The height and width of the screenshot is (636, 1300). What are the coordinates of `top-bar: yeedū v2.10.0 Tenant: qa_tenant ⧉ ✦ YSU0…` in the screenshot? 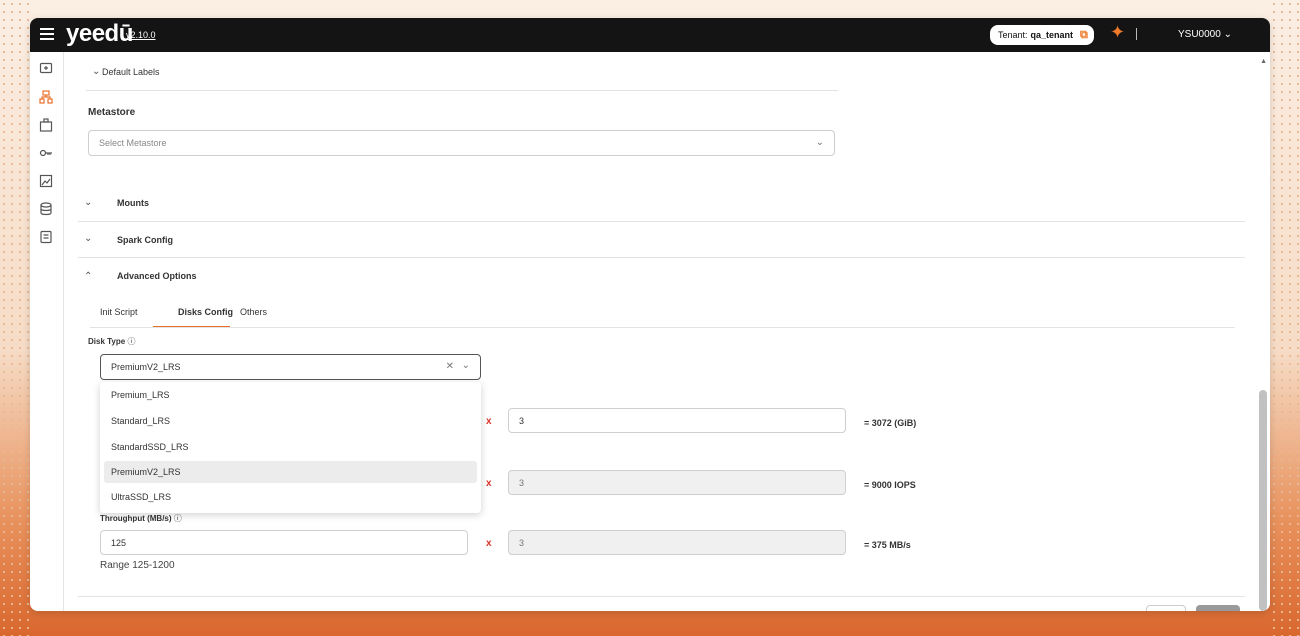 It's located at (650, 35).